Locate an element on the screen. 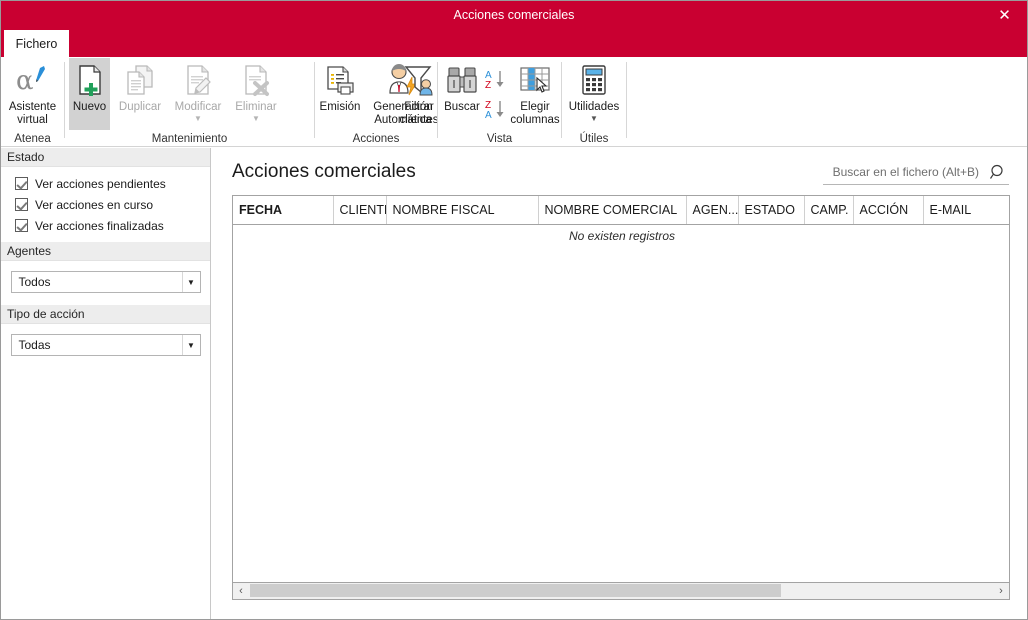  grid-empty-message: No existen registros is located at coordinates (622, 236).